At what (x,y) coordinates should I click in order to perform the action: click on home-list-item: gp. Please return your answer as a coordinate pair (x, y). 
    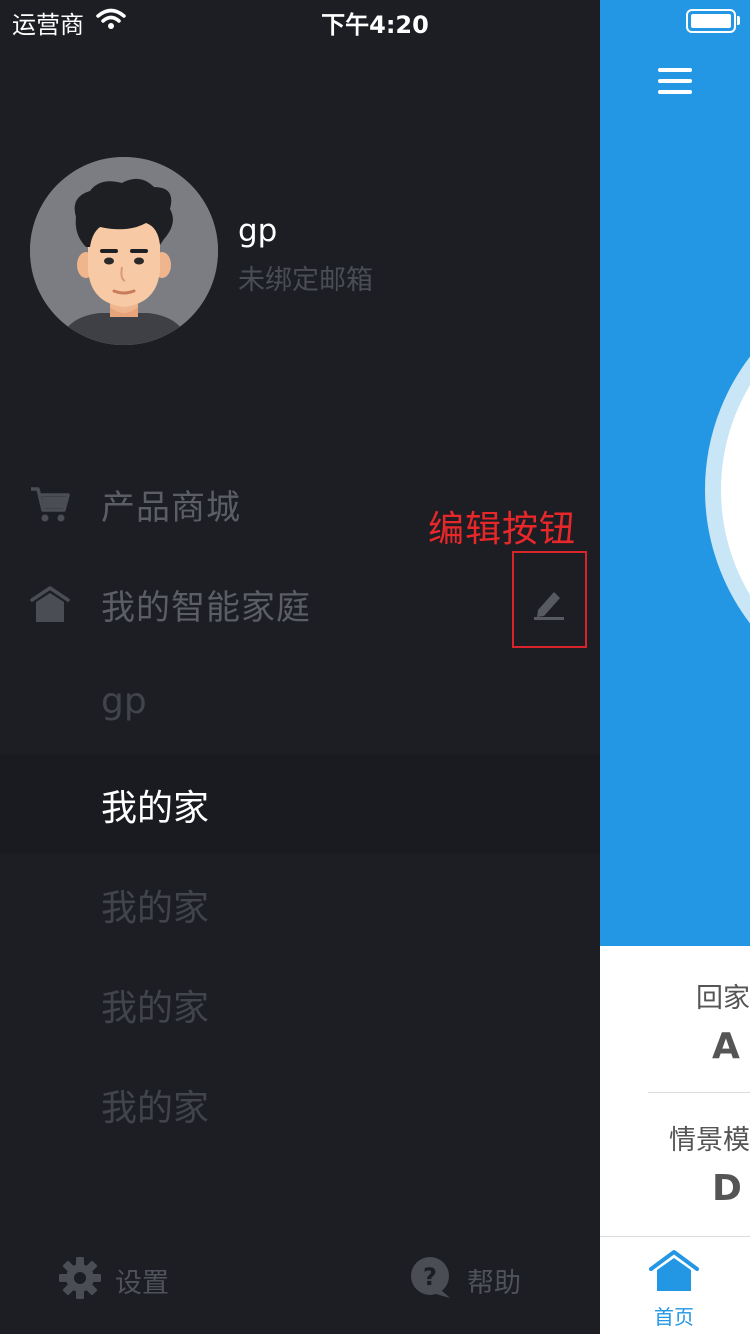
    Looking at the image, I should click on (300, 706).